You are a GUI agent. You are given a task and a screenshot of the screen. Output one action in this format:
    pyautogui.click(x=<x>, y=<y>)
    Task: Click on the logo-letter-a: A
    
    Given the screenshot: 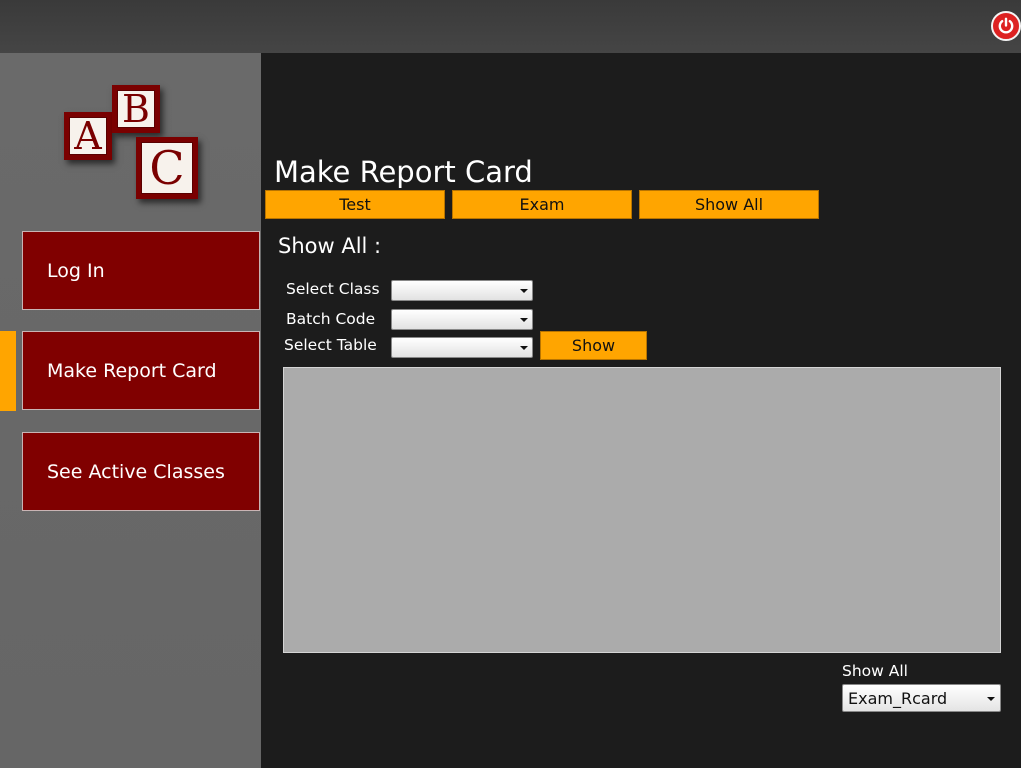 What is the action you would take?
    pyautogui.click(x=88, y=136)
    